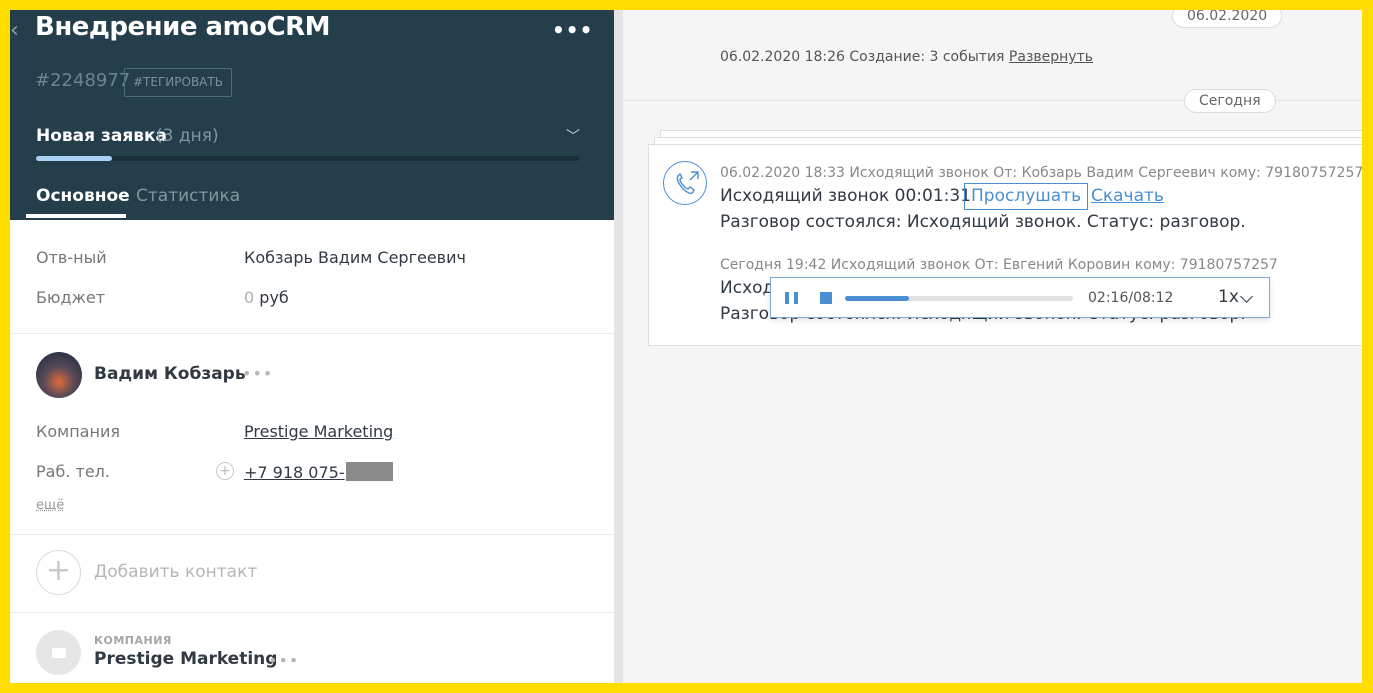 This screenshot has height=693, width=1373. Describe the element at coordinates (1051, 57) in the screenshot. I see `expand-link: Развернуть` at that location.